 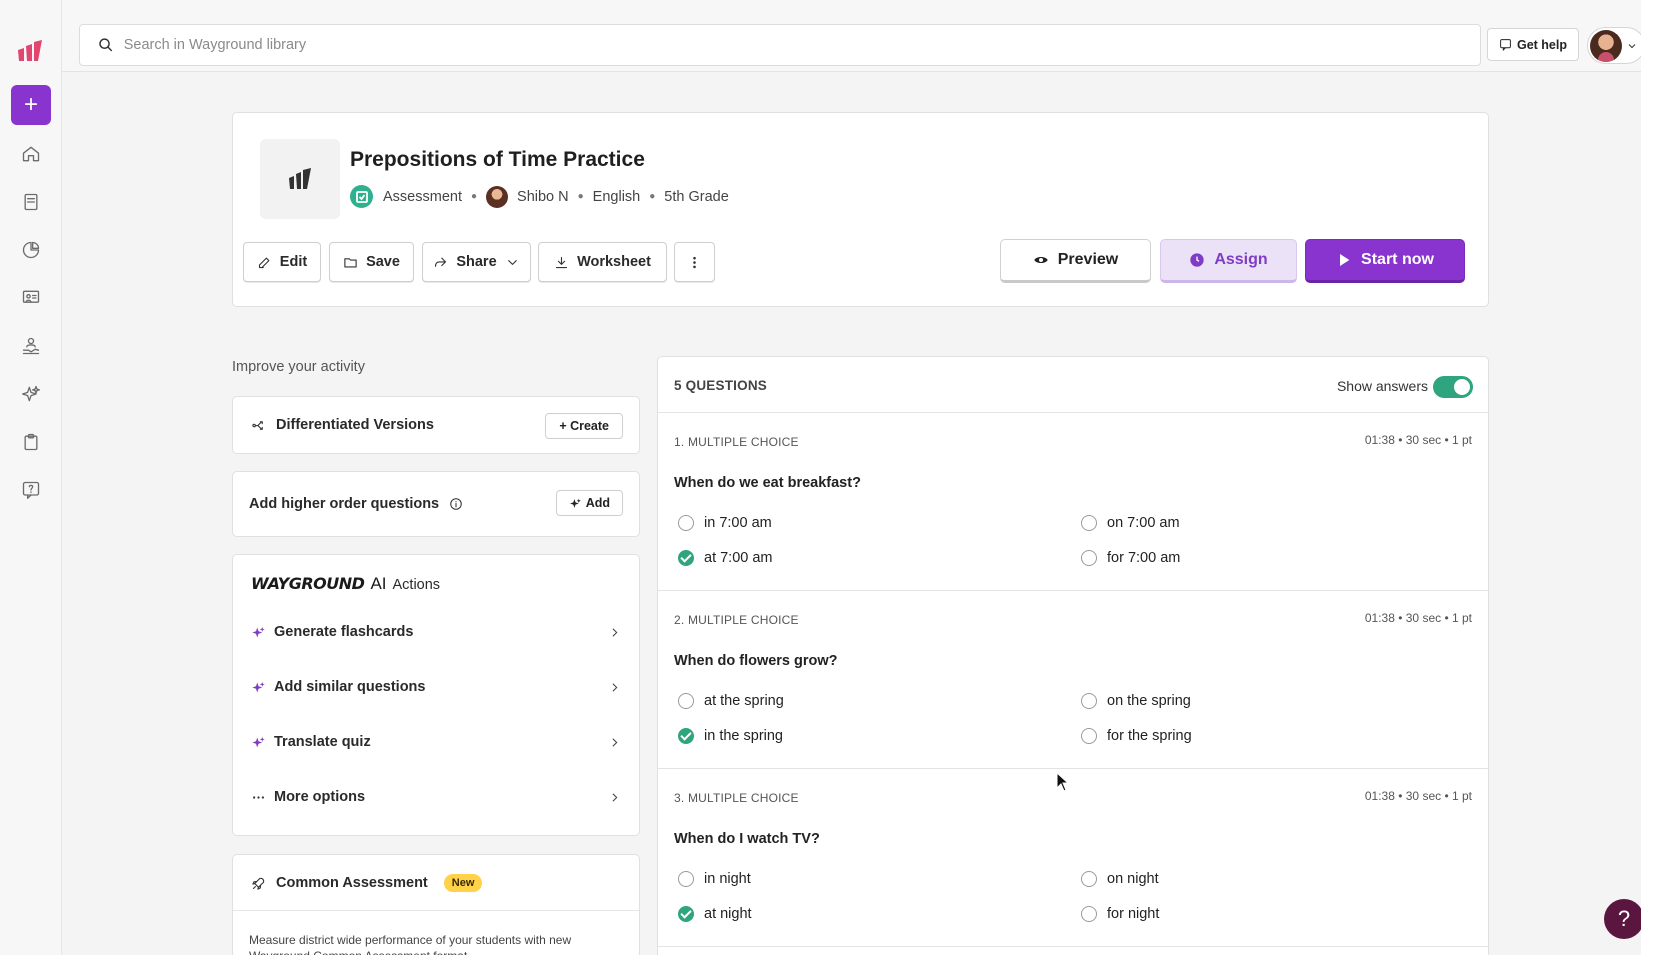 What do you see at coordinates (720, 385) in the screenshot?
I see `question-count: 5 QUESTIONS` at bounding box center [720, 385].